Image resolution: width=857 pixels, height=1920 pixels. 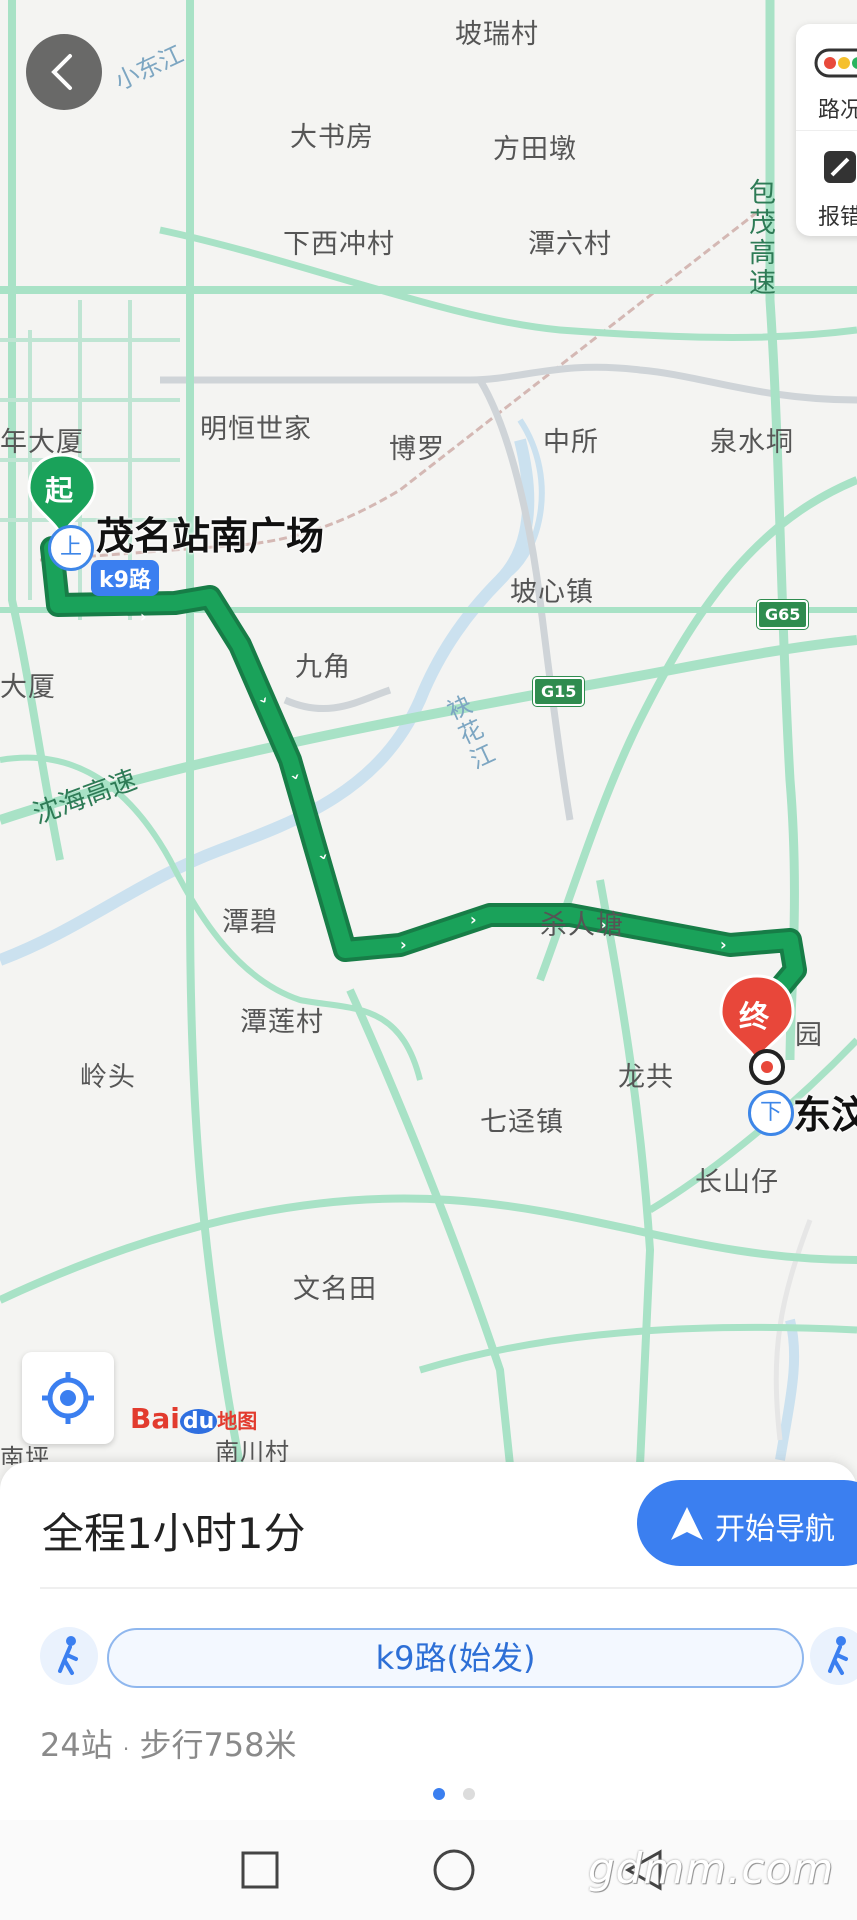 I want to click on back-icon, so click(x=61, y=72).